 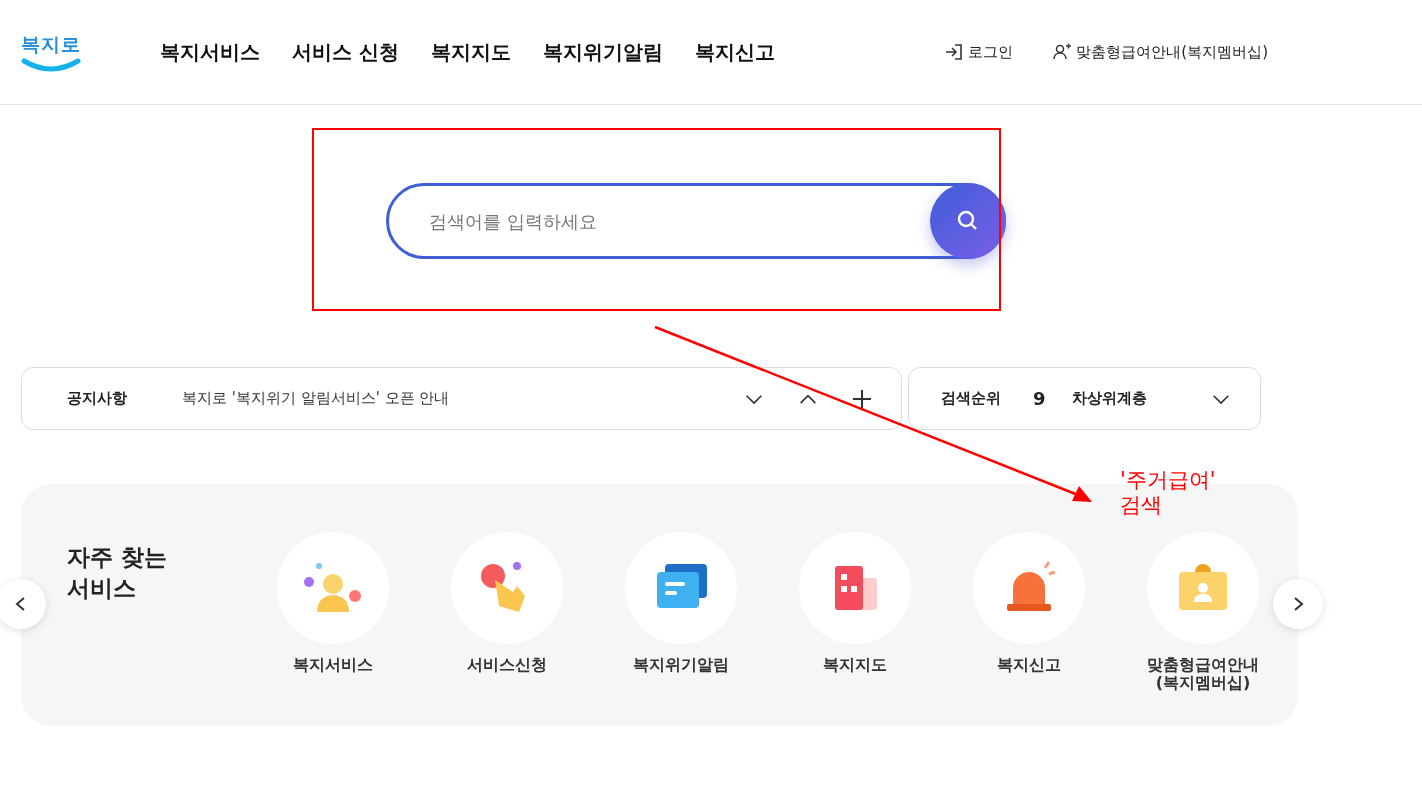 I want to click on ranking-label: 검색순위, so click(x=971, y=398).